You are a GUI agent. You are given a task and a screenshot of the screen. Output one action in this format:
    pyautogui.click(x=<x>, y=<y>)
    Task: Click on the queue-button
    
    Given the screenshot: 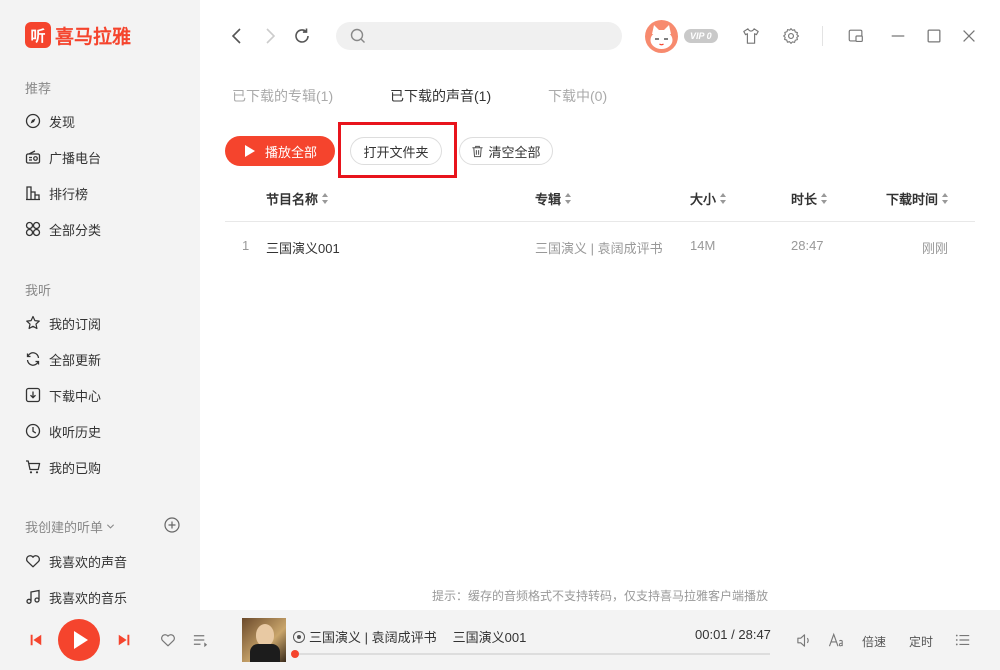 What is the action you would take?
    pyautogui.click(x=963, y=640)
    